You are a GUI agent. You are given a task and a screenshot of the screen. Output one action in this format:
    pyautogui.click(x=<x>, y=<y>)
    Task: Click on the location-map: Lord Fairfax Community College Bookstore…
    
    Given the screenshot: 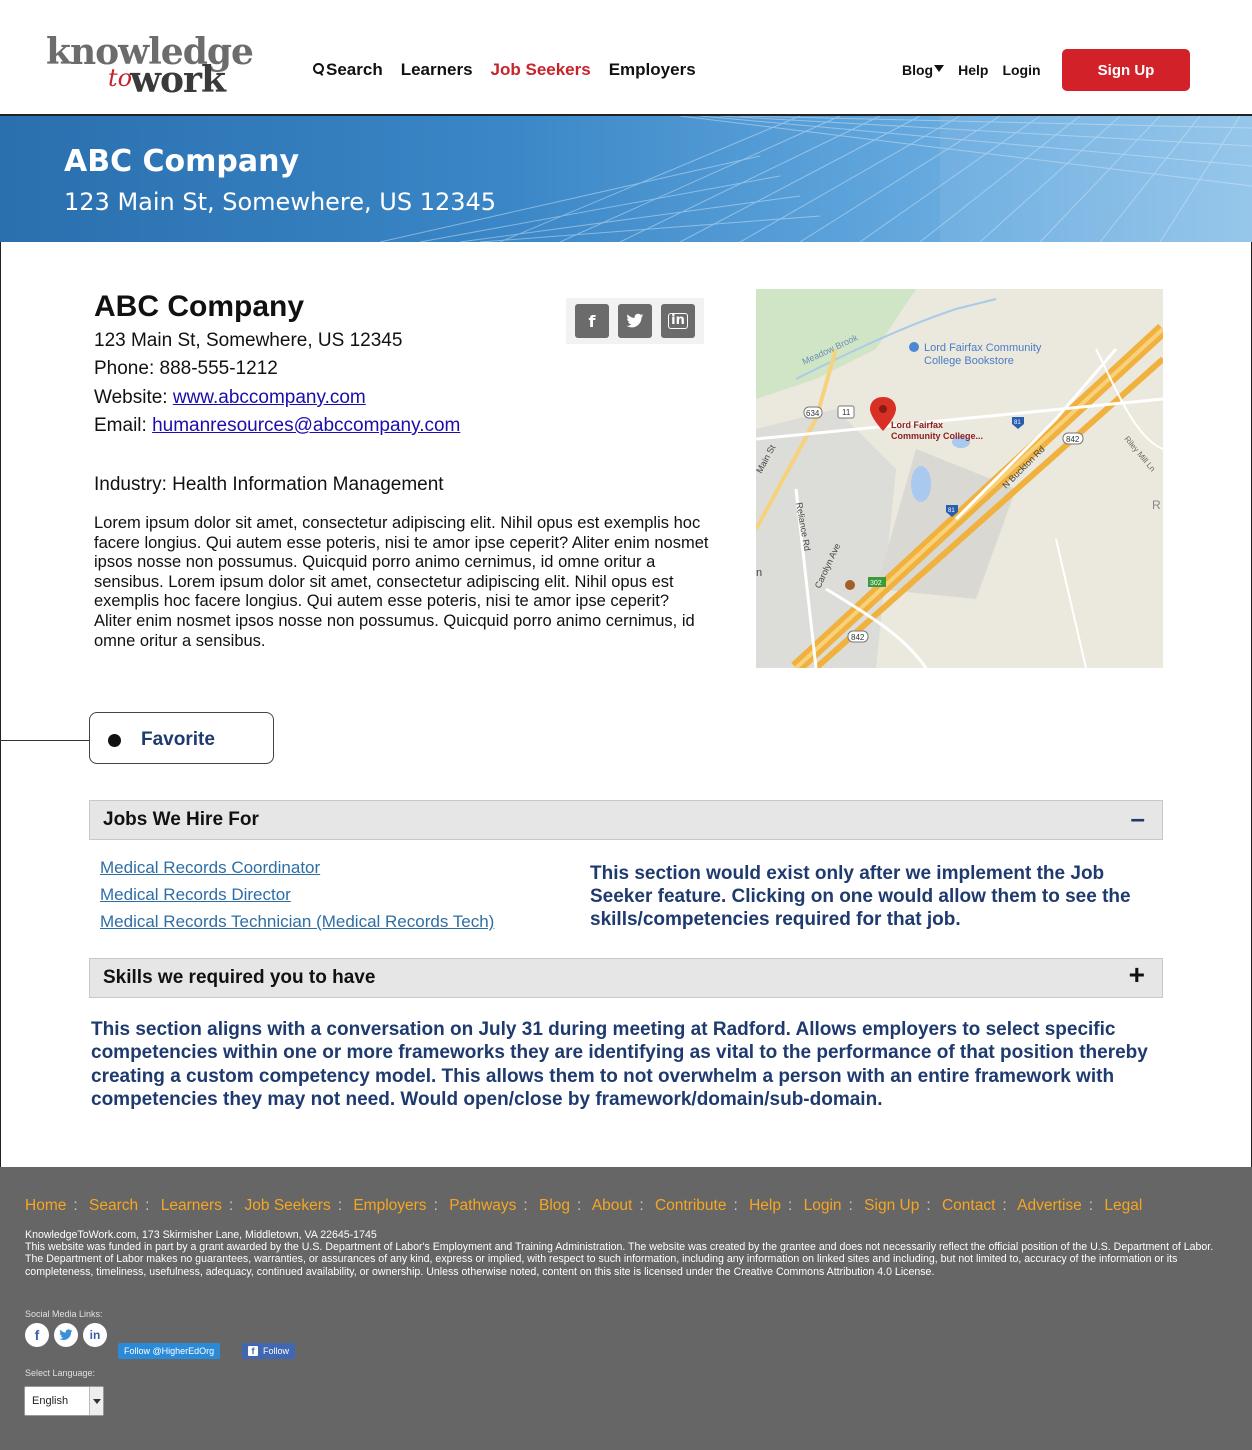 What is the action you would take?
    pyautogui.click(x=959, y=478)
    